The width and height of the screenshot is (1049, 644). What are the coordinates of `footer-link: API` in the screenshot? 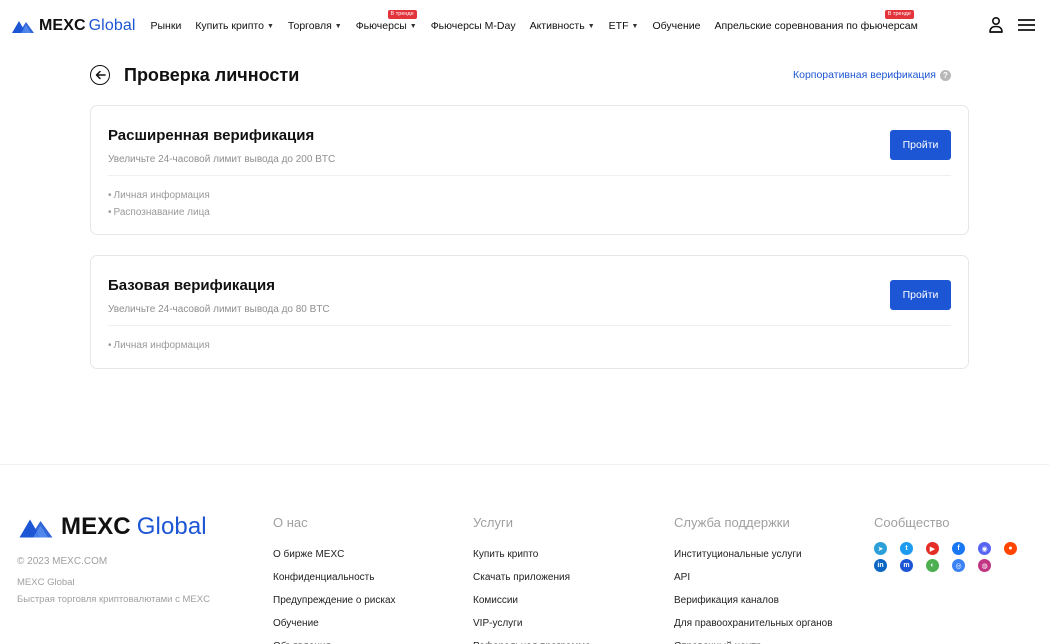 It's located at (753, 577).